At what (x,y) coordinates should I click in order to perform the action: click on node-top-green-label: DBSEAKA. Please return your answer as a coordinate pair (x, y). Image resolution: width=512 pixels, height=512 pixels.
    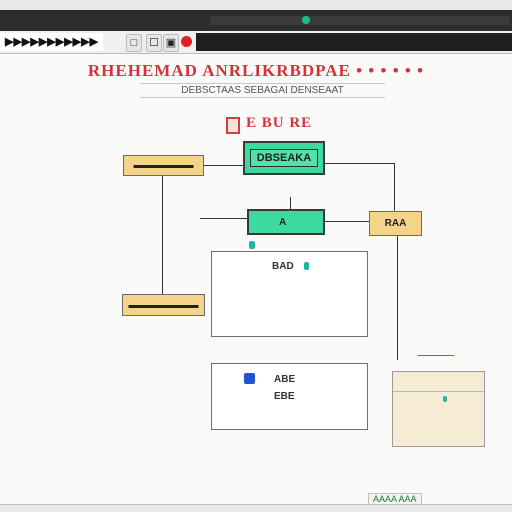
    Looking at the image, I should click on (284, 158).